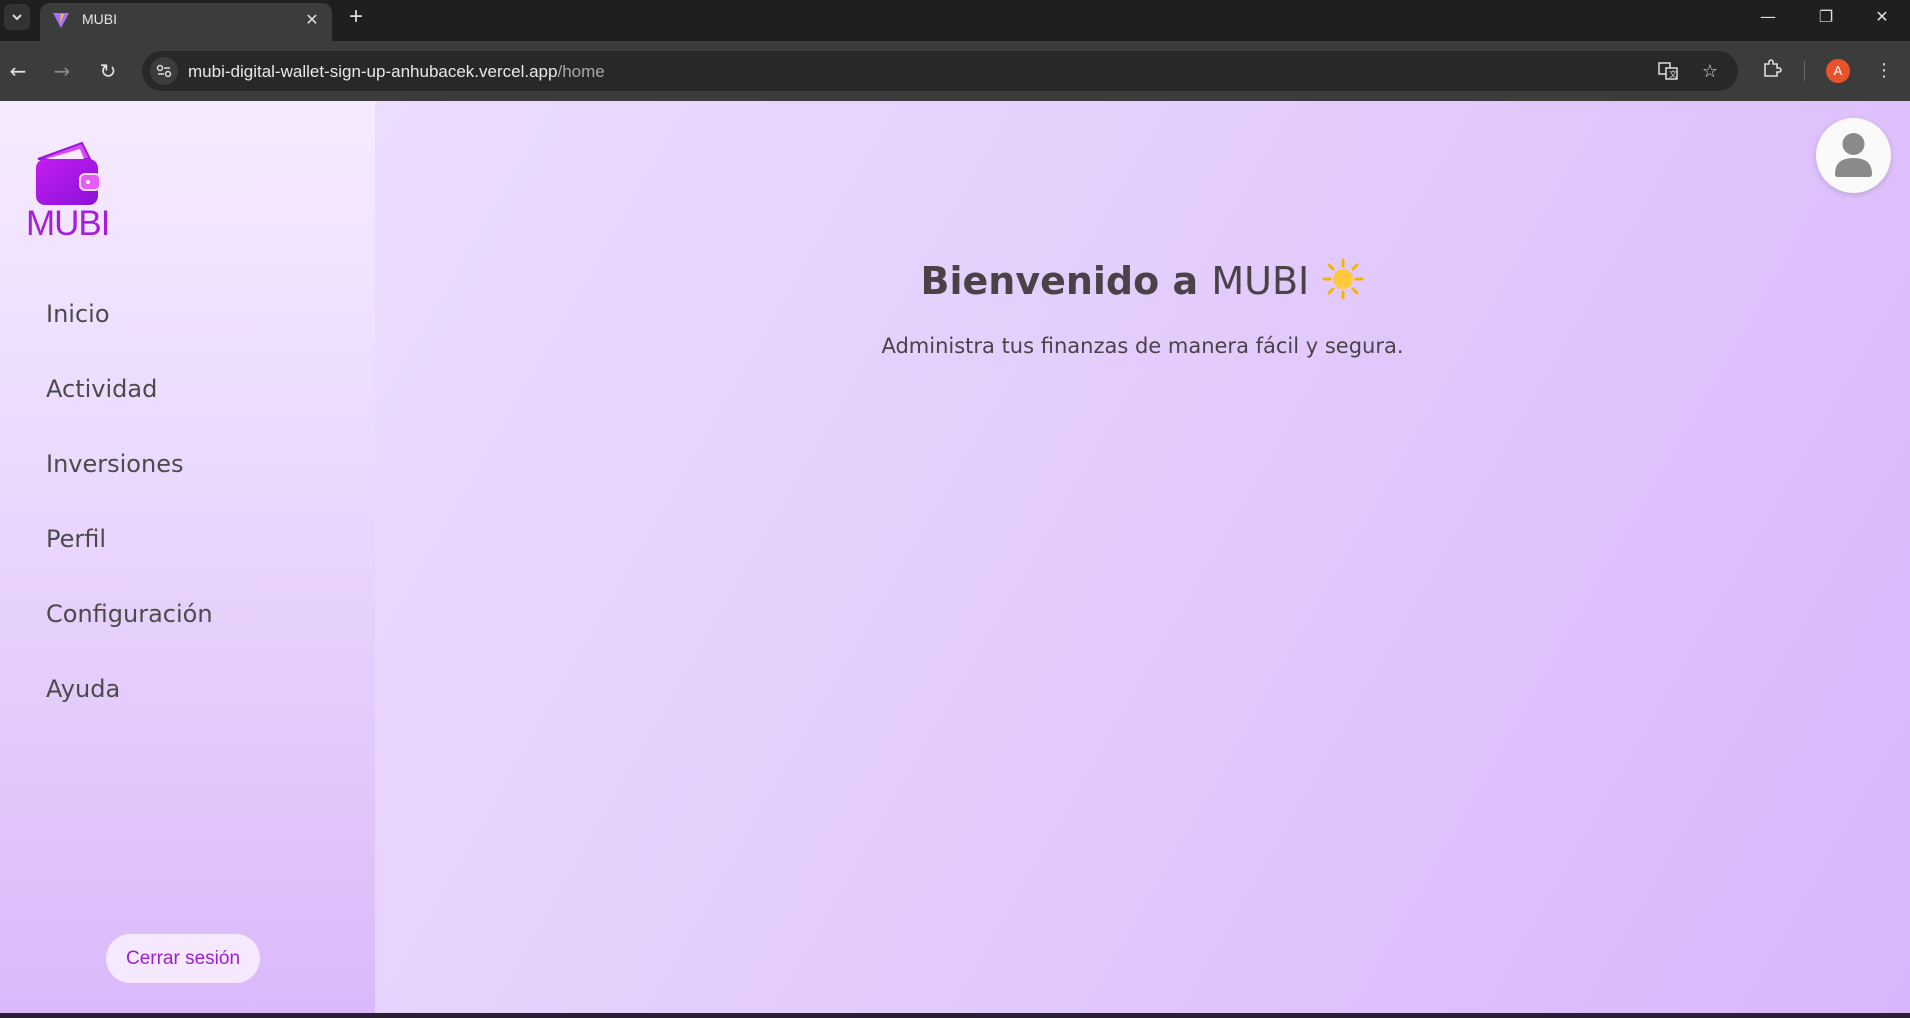  Describe the element at coordinates (955, 1015) in the screenshot. I see `bottom-edge` at that location.